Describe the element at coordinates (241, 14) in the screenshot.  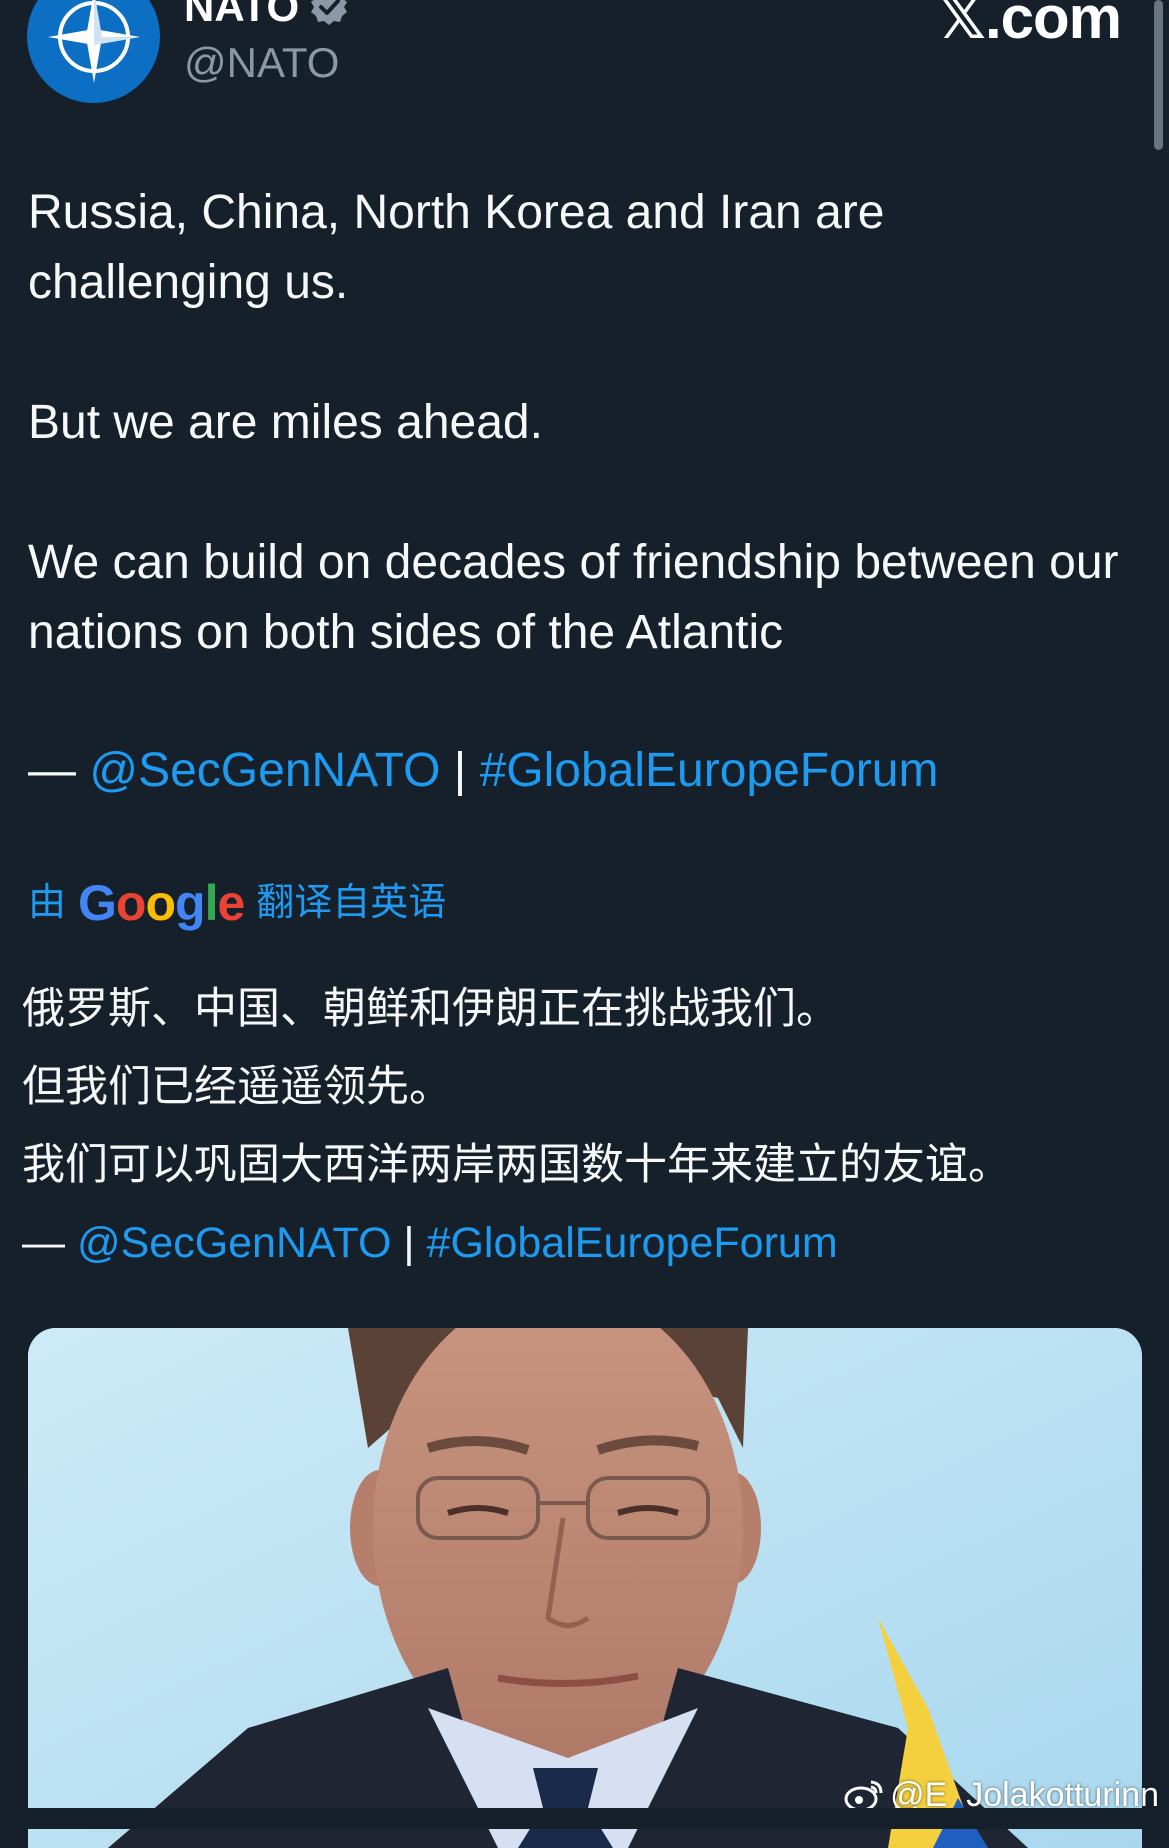
I see `display-name: NATO` at that location.